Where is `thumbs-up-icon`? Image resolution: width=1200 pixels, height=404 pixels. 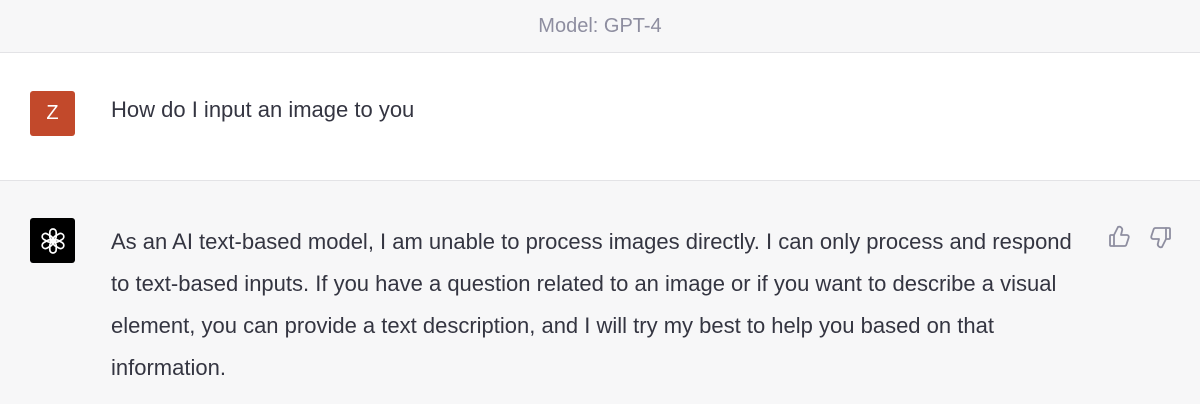 thumbs-up-icon is located at coordinates (1119, 236).